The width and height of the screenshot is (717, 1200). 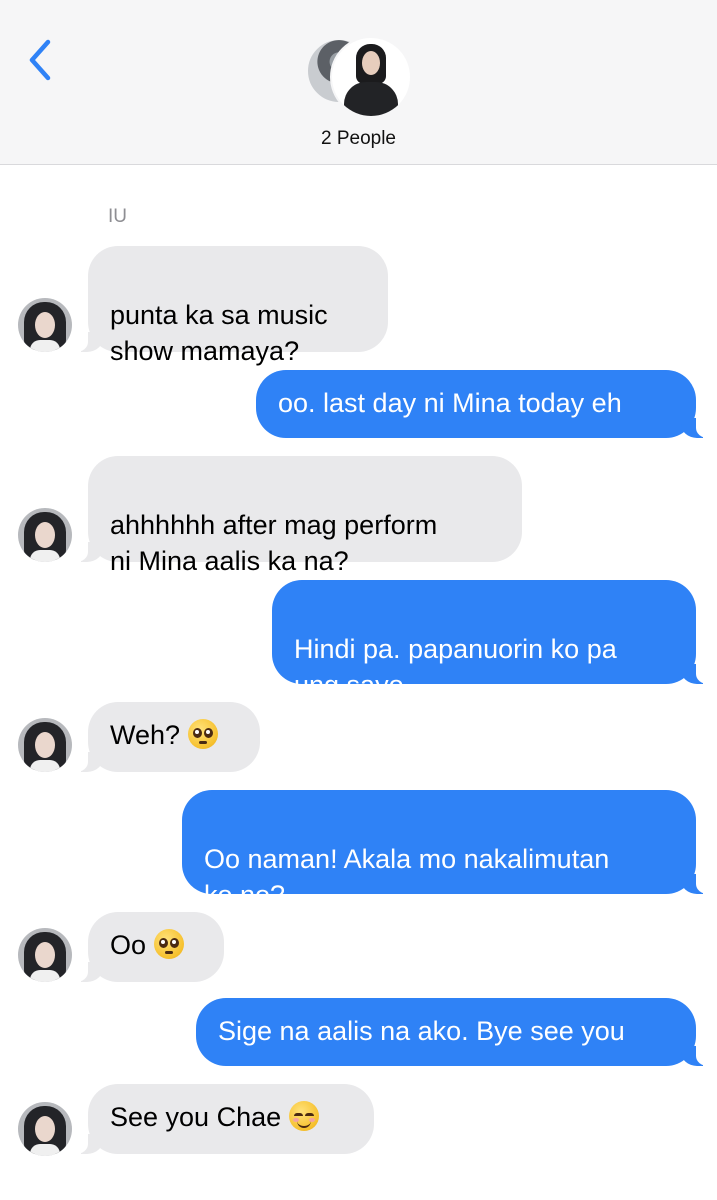 I want to click on group-title: 2 People, so click(x=358, y=139).